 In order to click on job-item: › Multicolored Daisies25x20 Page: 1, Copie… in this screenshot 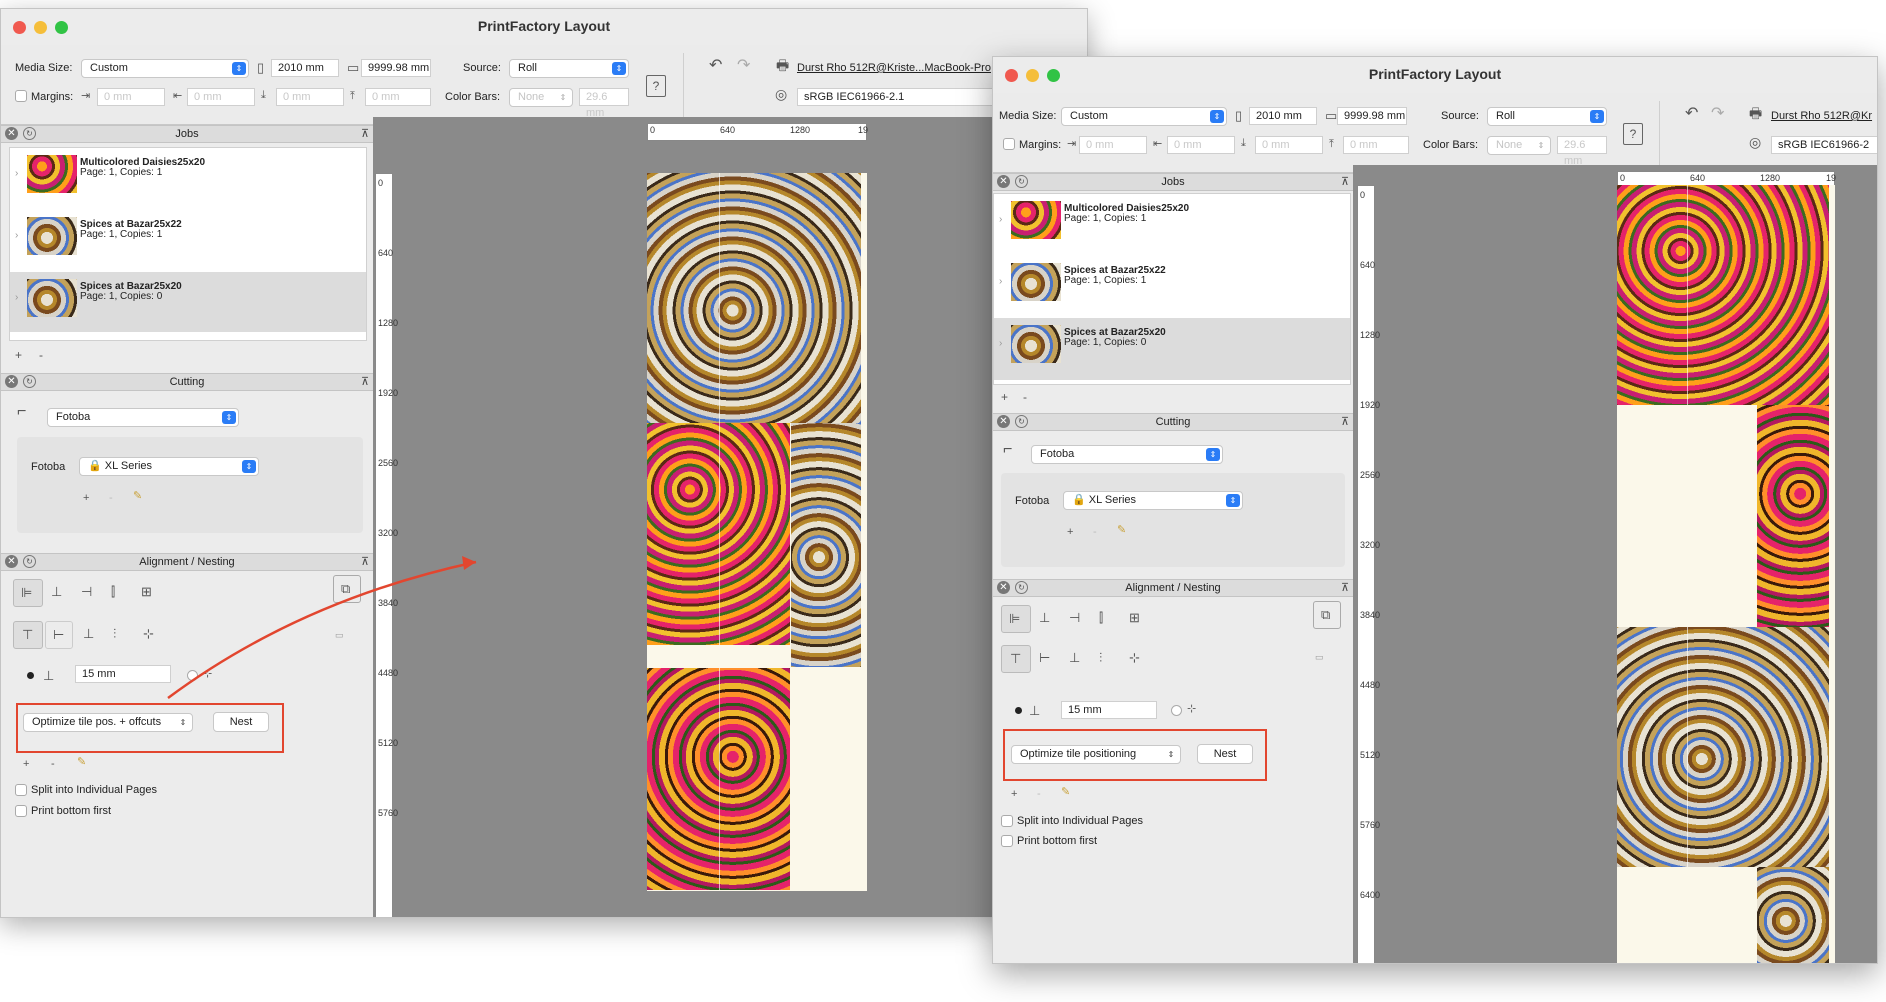, I will do `click(1172, 220)`.